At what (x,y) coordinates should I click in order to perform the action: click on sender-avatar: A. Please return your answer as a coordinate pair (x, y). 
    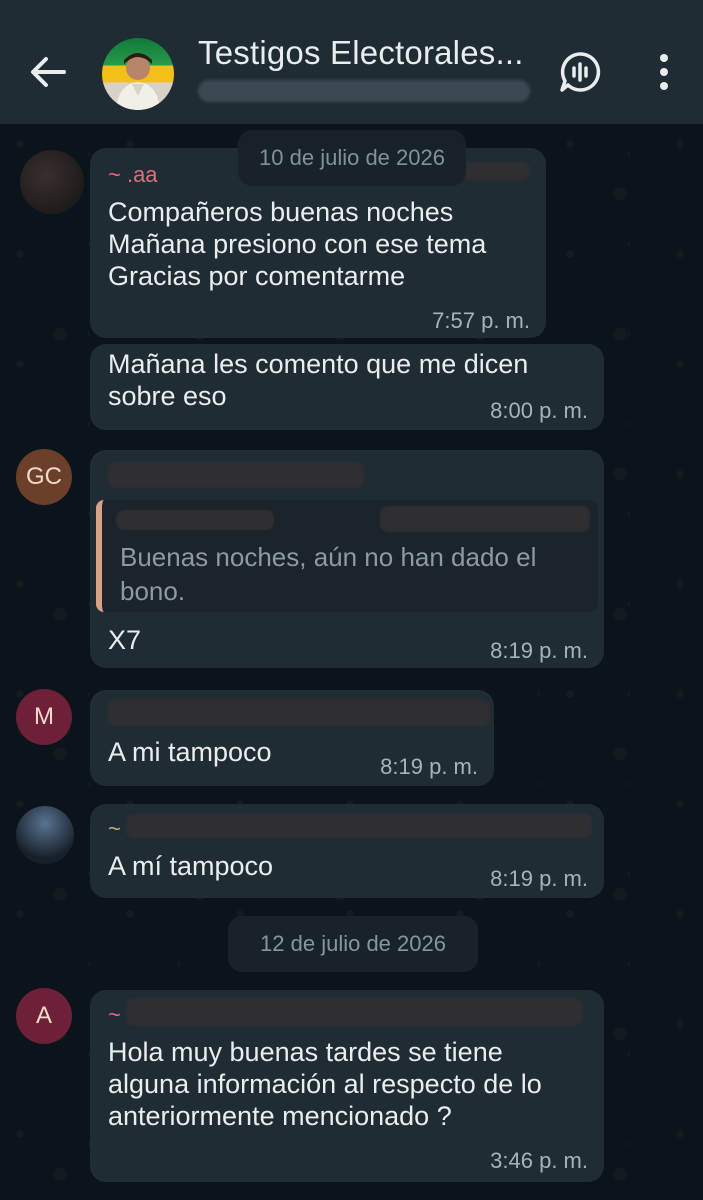
    Looking at the image, I should click on (44, 1016).